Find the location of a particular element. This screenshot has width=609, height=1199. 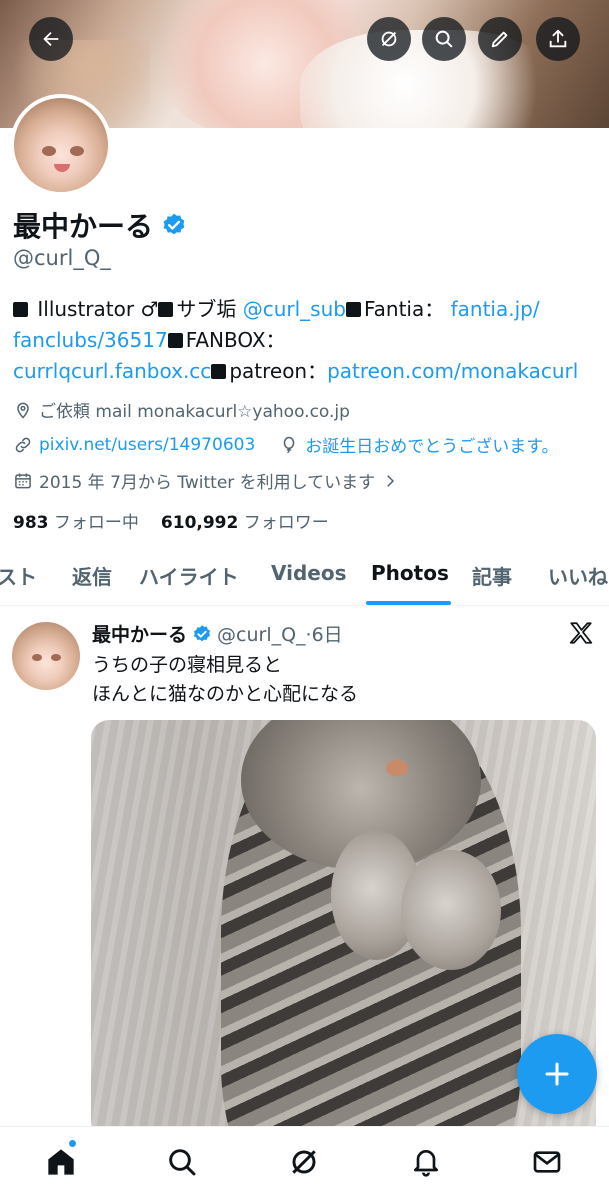

nav-grok is located at coordinates (304, 1162).